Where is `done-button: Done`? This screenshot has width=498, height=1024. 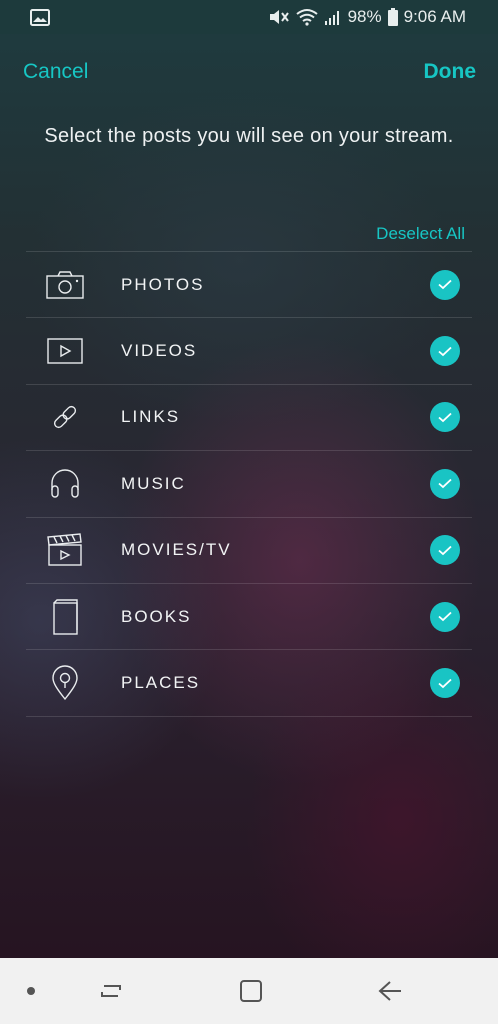 done-button: Done is located at coordinates (450, 72).